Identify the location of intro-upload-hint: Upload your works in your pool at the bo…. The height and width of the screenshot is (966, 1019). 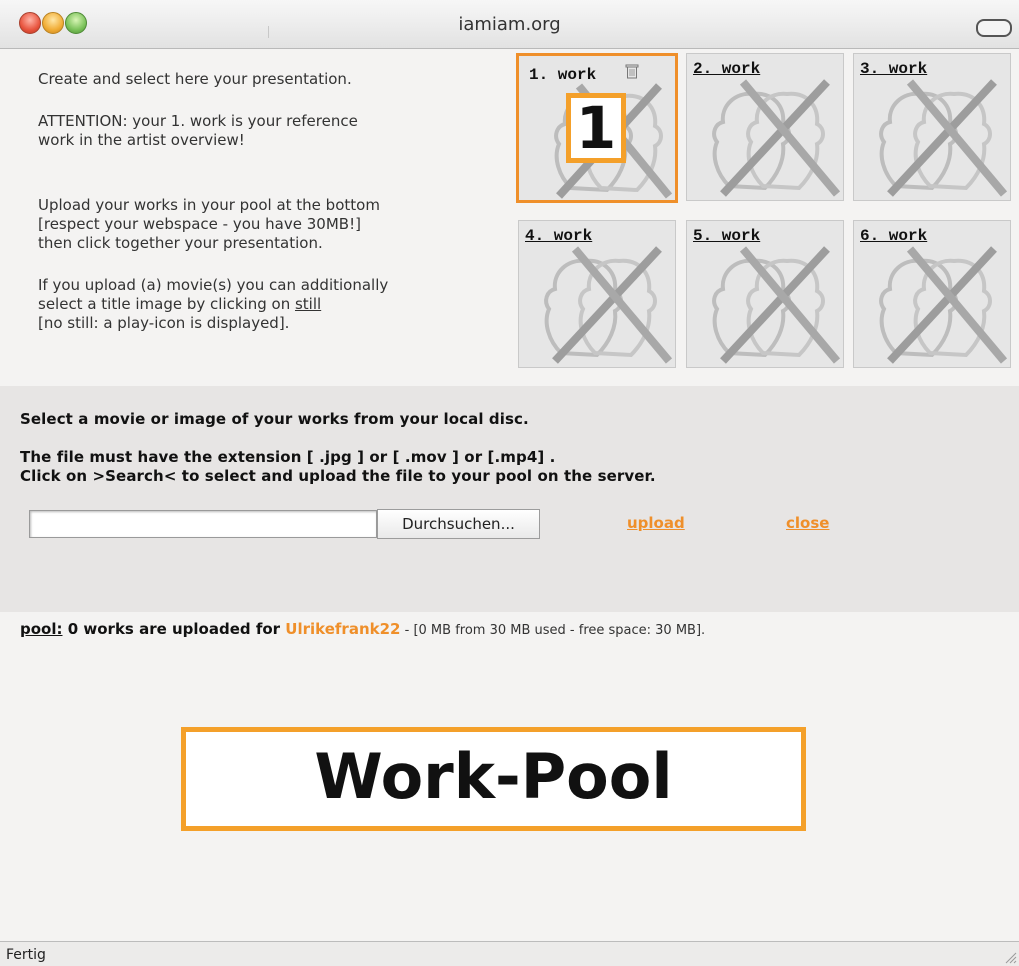
(209, 224).